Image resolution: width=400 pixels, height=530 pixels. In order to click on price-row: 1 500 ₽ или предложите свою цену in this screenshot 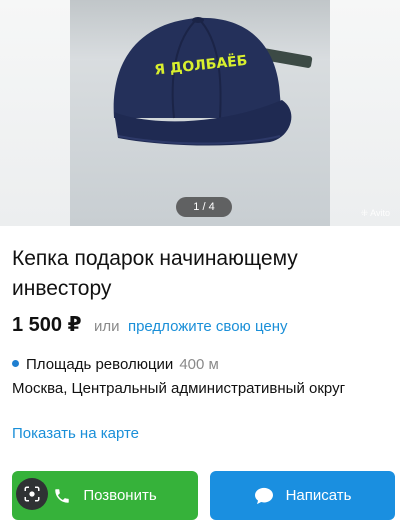, I will do `click(150, 326)`.